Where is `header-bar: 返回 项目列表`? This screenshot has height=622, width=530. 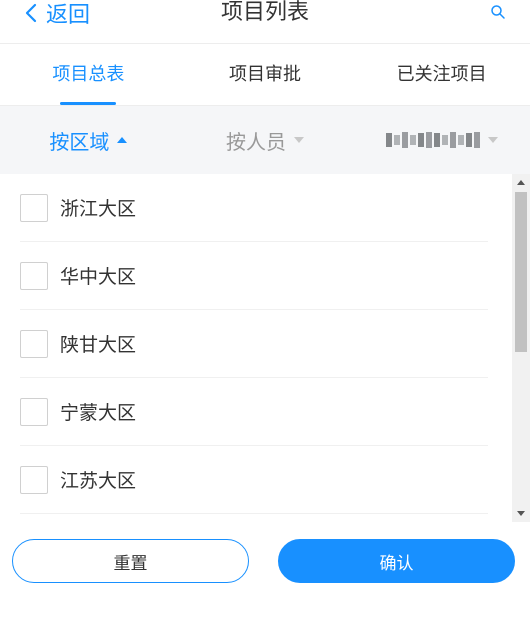 header-bar: 返回 项目列表 is located at coordinates (265, 22).